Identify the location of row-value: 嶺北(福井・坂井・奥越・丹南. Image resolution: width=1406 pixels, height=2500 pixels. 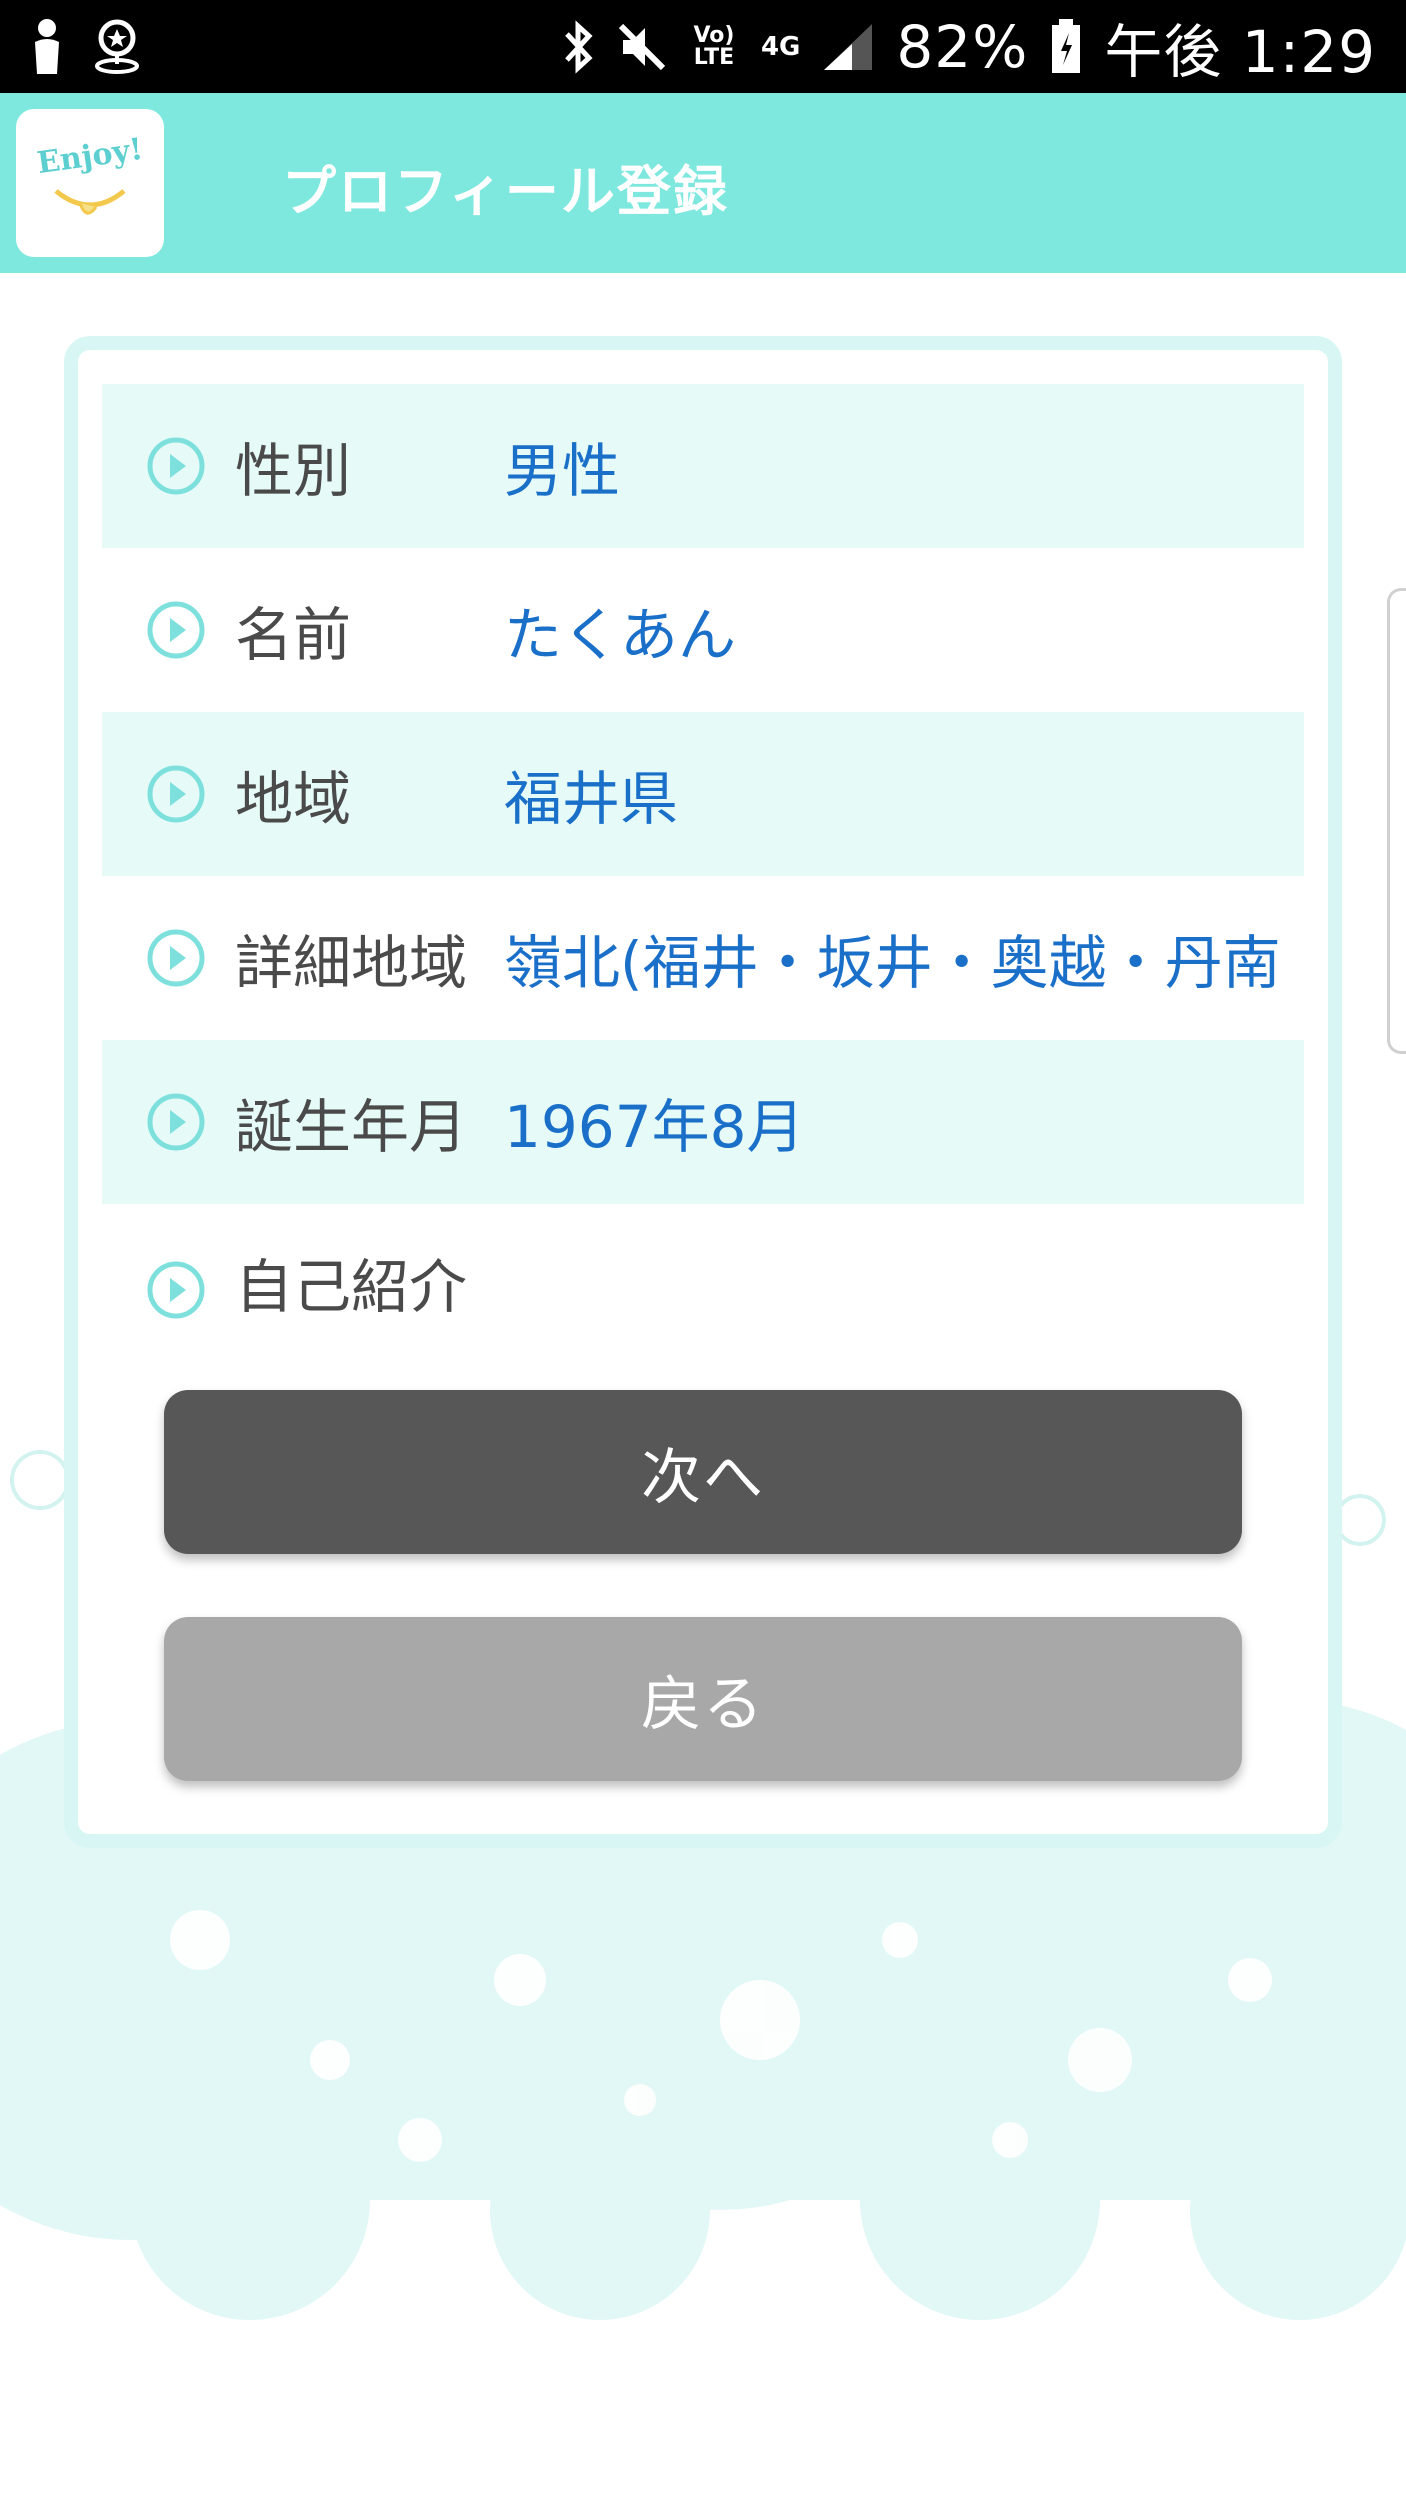
(892, 963).